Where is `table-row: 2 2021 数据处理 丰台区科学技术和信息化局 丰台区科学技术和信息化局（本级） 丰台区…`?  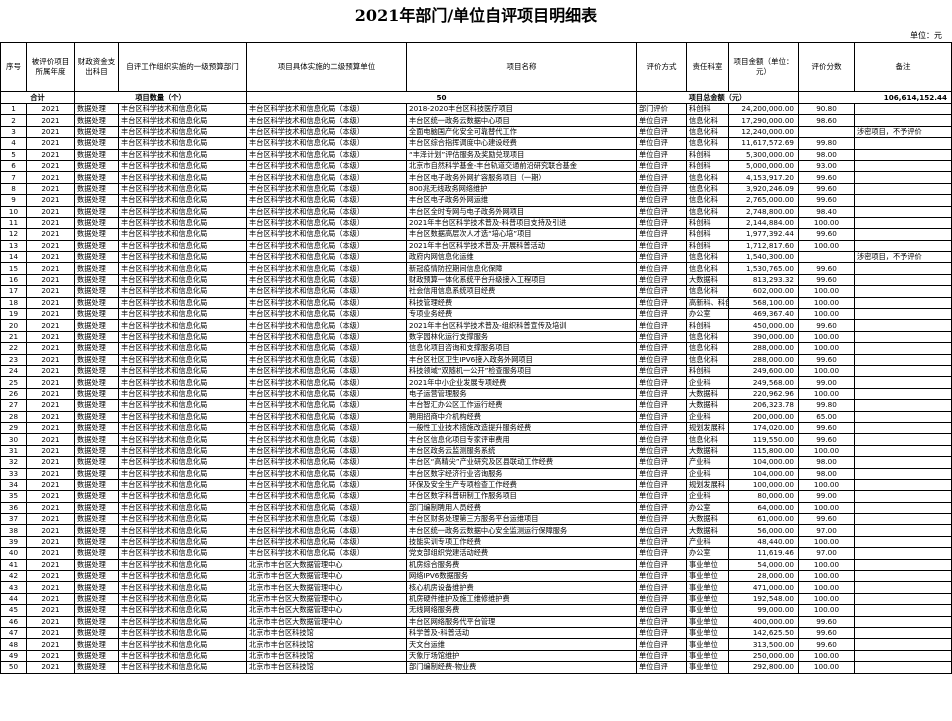 table-row: 2 2021 数据处理 丰台区科学技术和信息化局 丰台区科学技术和信息化局（本级） 丰台区… is located at coordinates (476, 120).